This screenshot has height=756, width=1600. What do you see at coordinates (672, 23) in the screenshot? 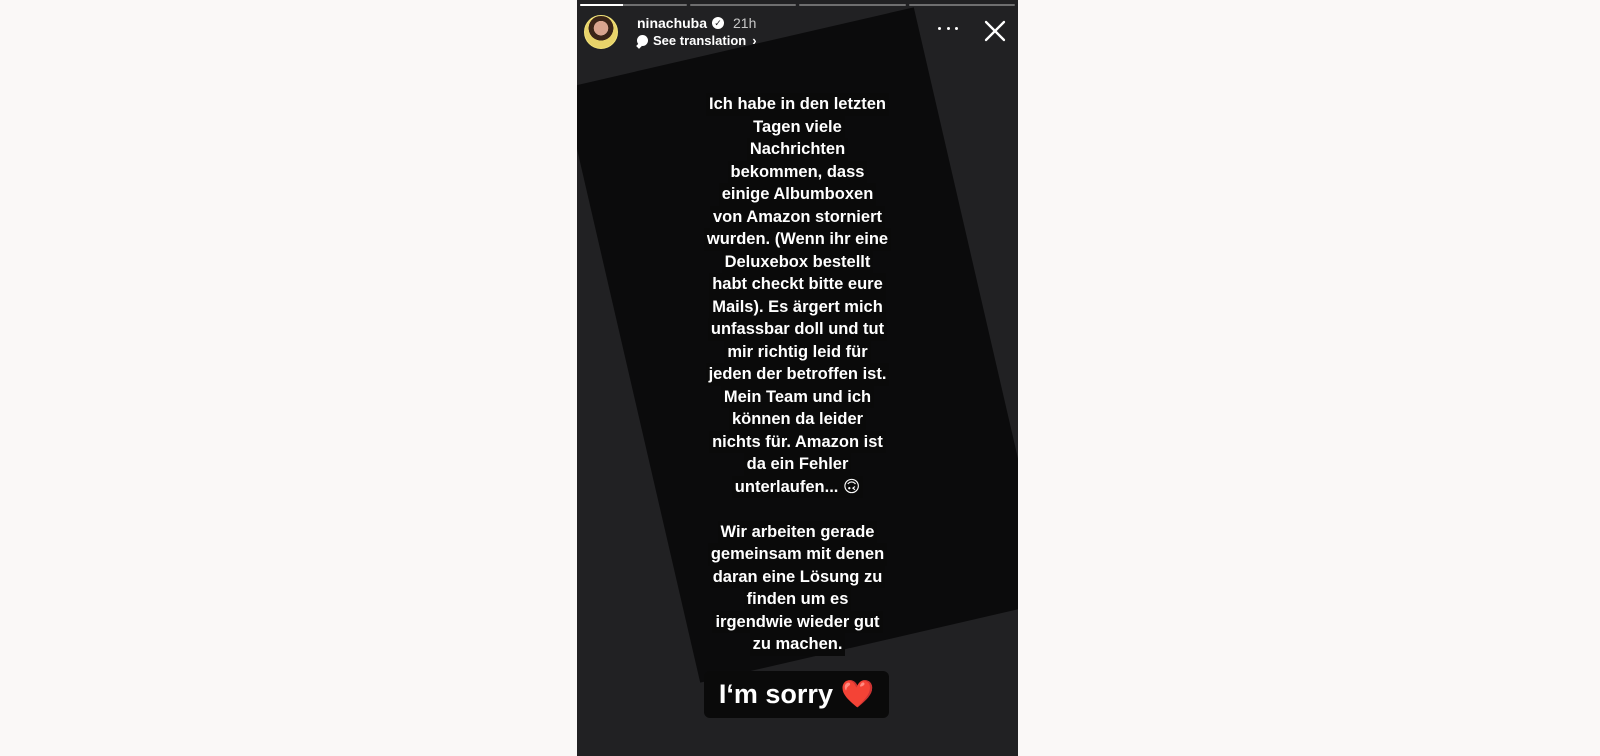
I see `username: ninachuba` at bounding box center [672, 23].